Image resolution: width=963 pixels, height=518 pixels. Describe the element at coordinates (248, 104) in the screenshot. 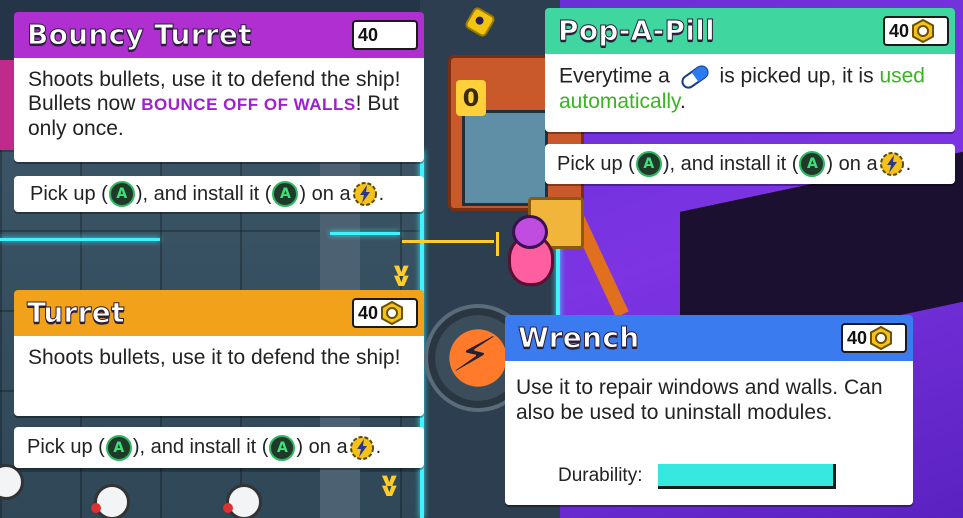

I see `desc-highlight: BOUNCE OFF OF WALLS` at that location.